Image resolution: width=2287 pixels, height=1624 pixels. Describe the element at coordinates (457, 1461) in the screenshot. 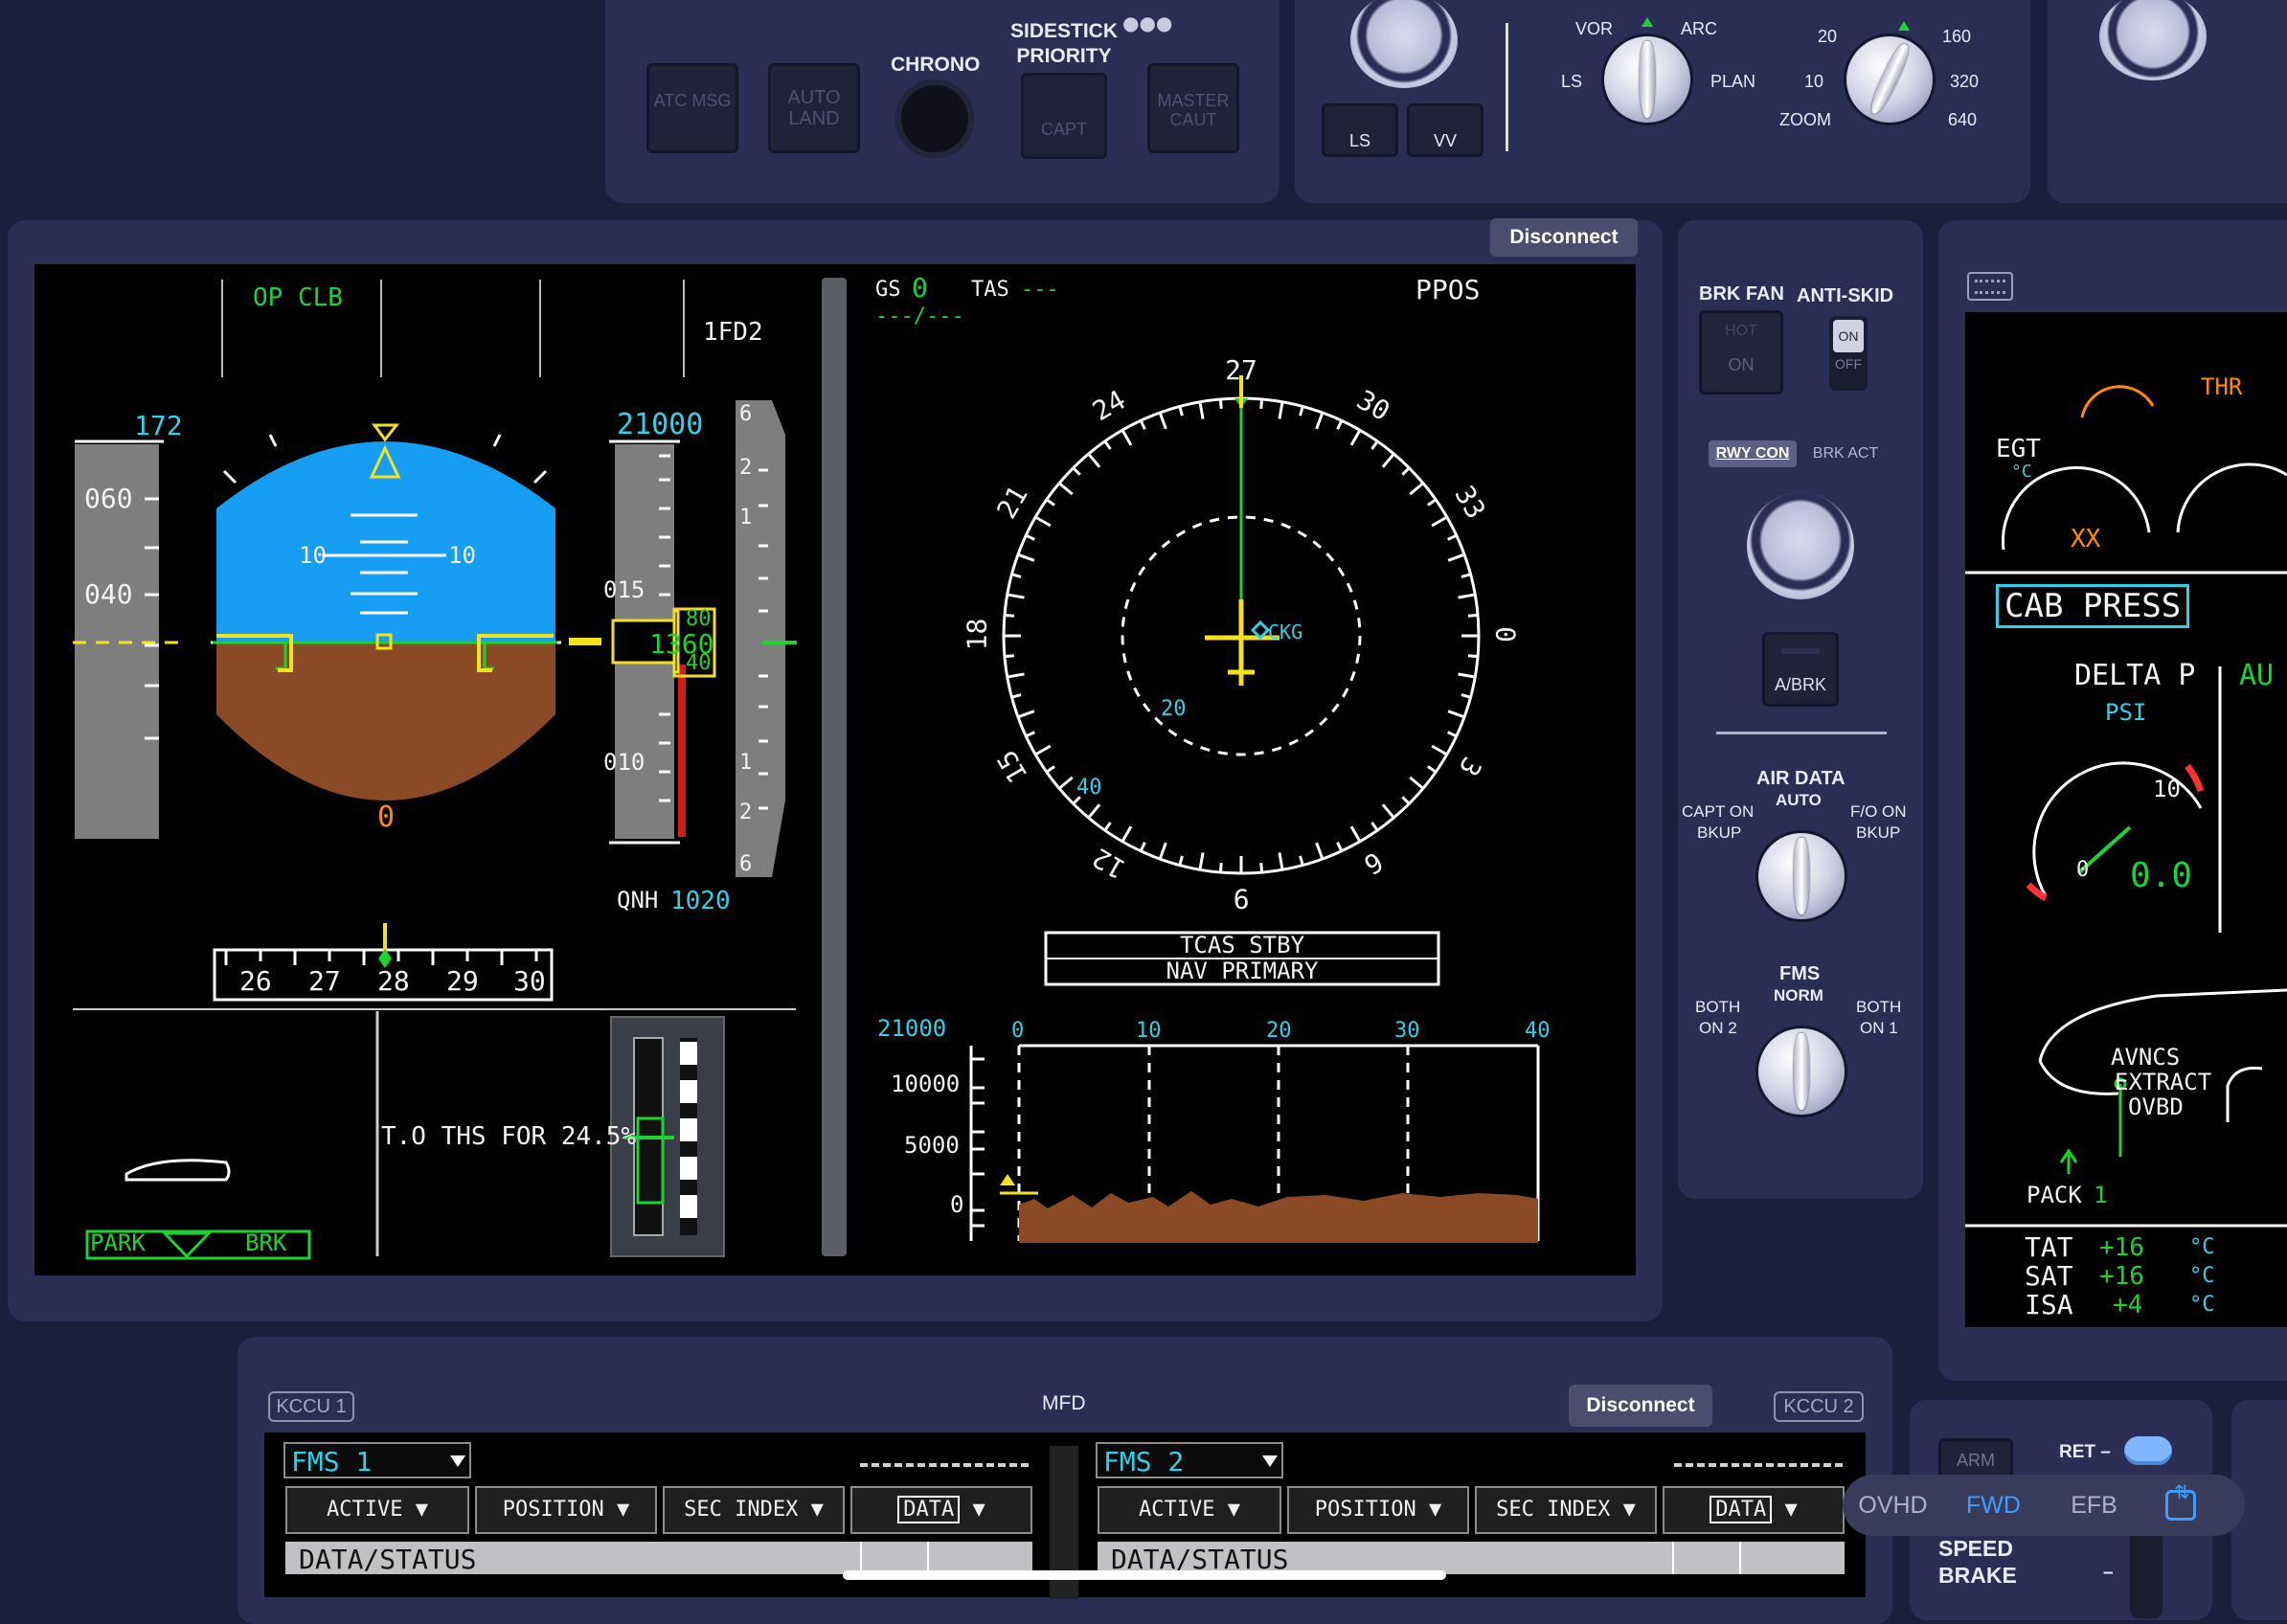

I see `fms1-dropdown-icon` at that location.